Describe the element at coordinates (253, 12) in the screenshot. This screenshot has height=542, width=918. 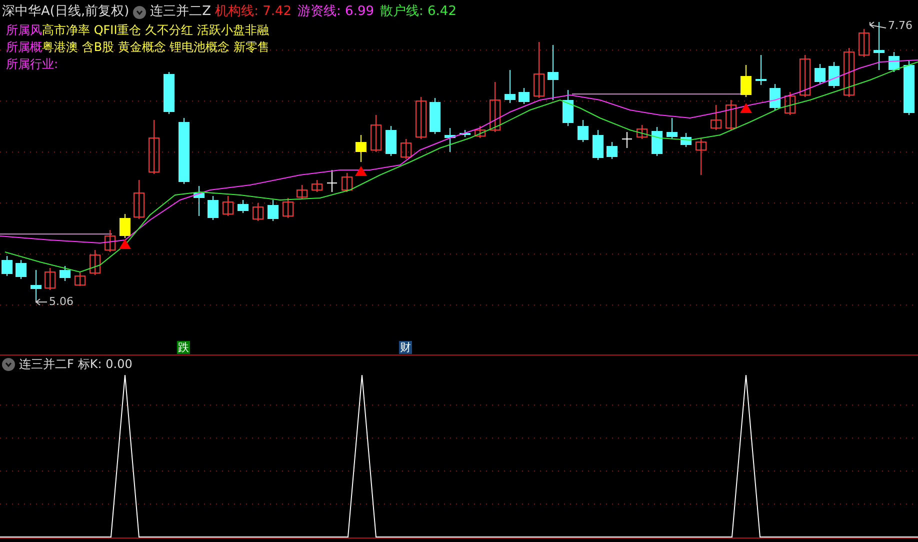
I see `line-legend: 机构线: 7.42` at that location.